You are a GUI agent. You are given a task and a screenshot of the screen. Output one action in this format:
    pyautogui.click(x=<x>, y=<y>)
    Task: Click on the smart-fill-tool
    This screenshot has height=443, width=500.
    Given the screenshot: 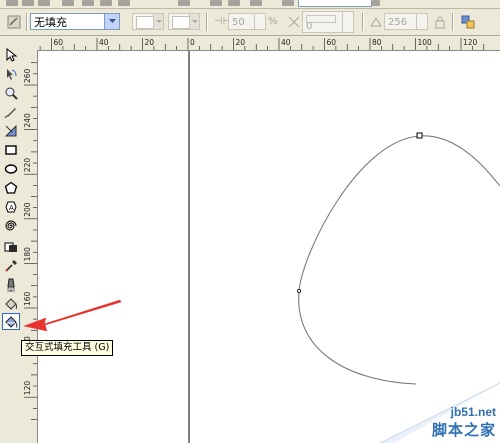 What is the action you would take?
    pyautogui.click(x=11, y=130)
    